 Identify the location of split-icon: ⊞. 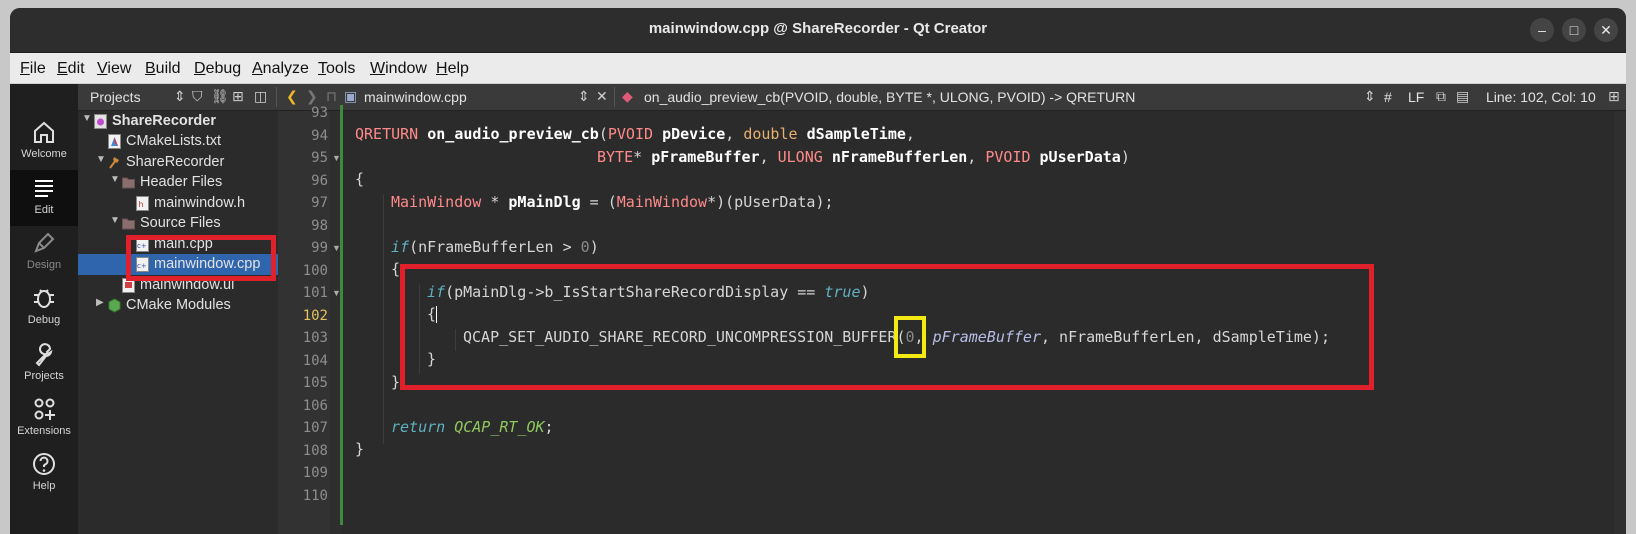
(238, 96).